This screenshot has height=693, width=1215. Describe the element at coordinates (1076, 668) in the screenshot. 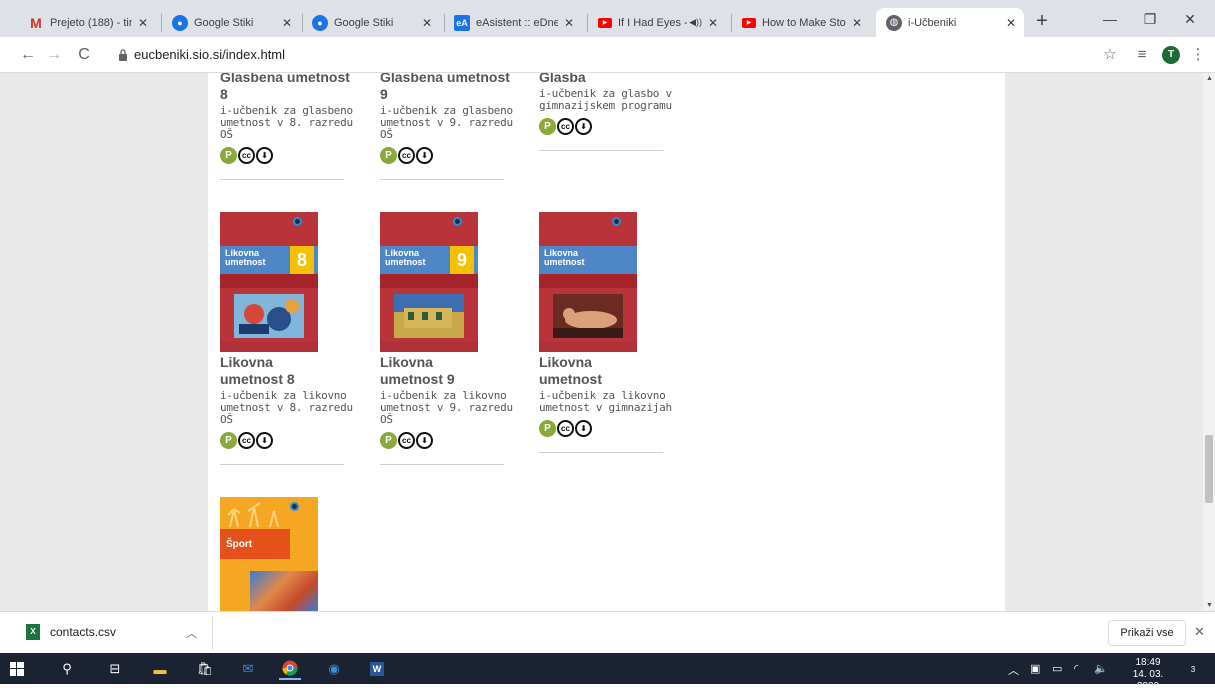

I see `wifi-icon: ◜` at that location.